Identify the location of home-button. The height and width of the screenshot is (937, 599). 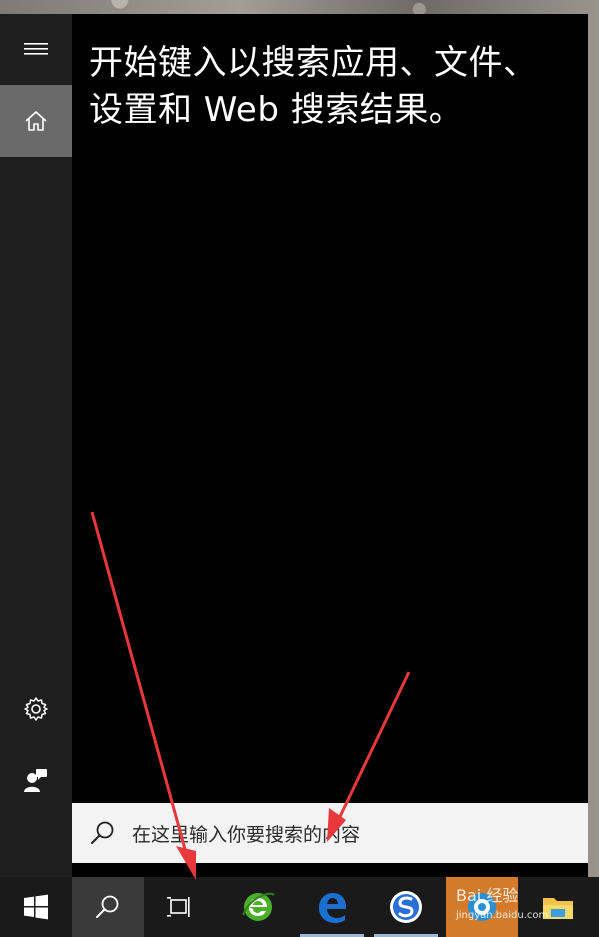
(36, 121).